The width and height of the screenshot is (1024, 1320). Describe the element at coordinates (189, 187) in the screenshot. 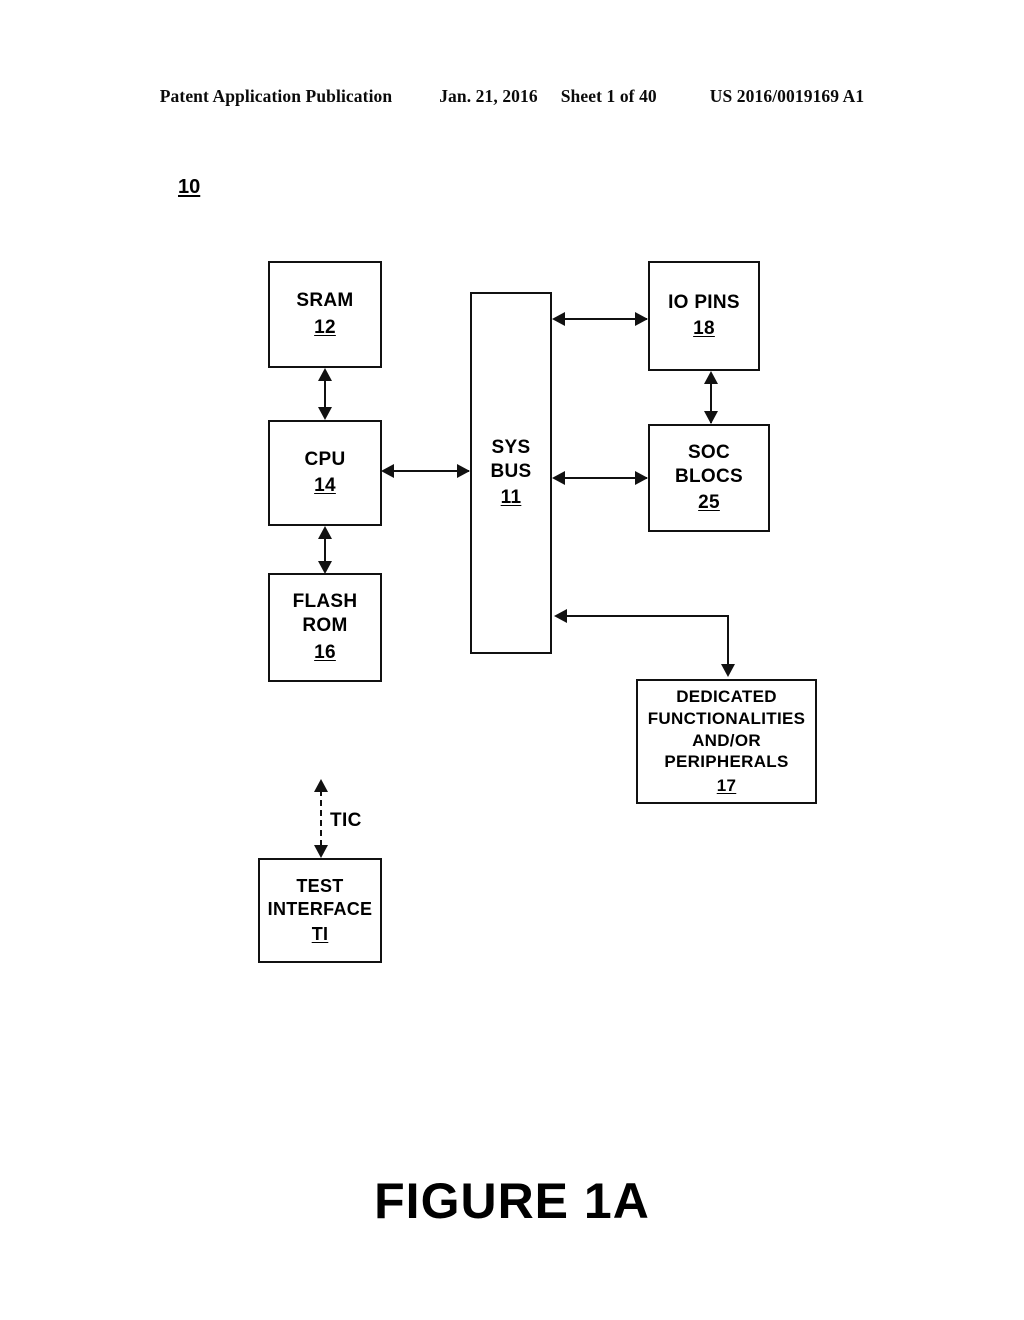

I see `system-reference-numeral: 10` at that location.